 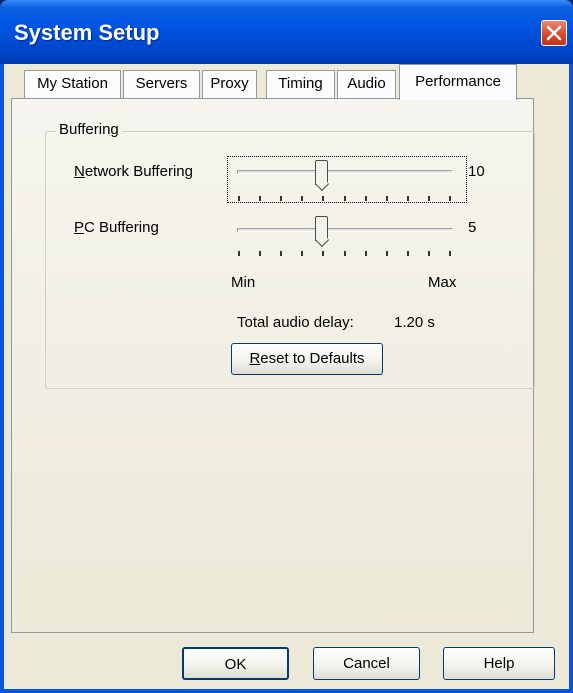 I want to click on scale-max-label: Max, so click(x=442, y=282).